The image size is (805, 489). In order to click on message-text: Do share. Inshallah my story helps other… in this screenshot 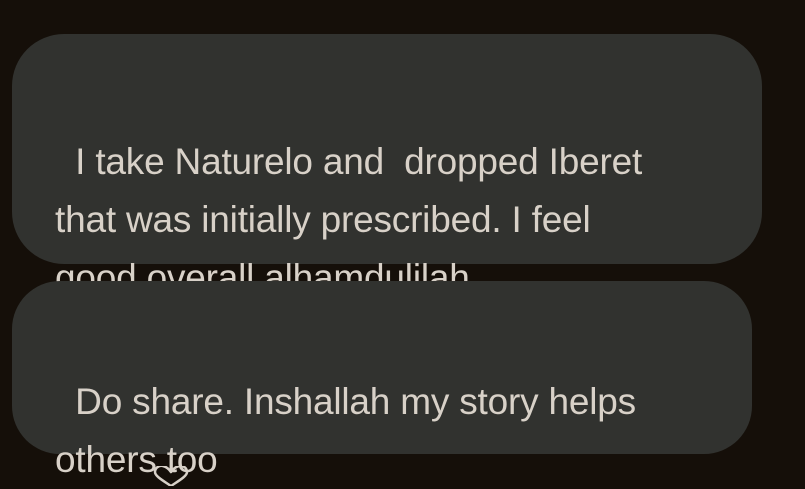, I will do `click(345, 430)`.